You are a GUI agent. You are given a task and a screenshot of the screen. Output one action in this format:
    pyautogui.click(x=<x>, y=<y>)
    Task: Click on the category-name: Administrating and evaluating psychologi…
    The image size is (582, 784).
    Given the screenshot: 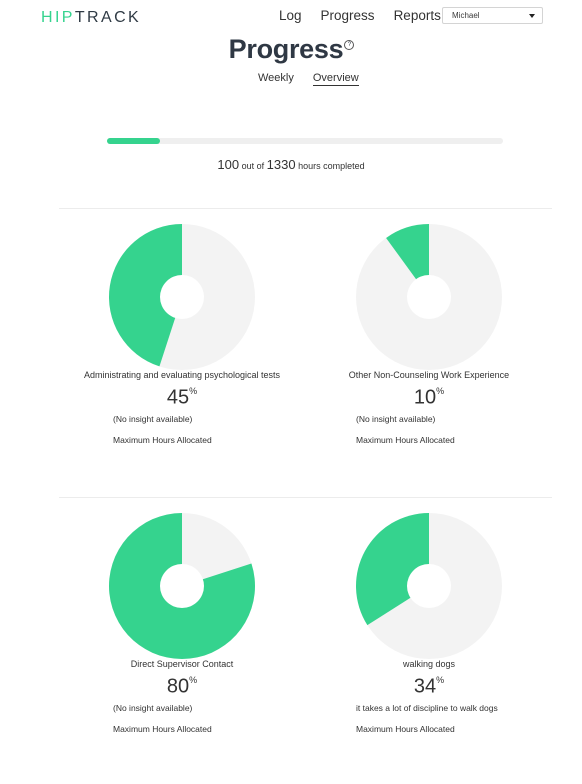 What is the action you would take?
    pyautogui.click(x=182, y=375)
    